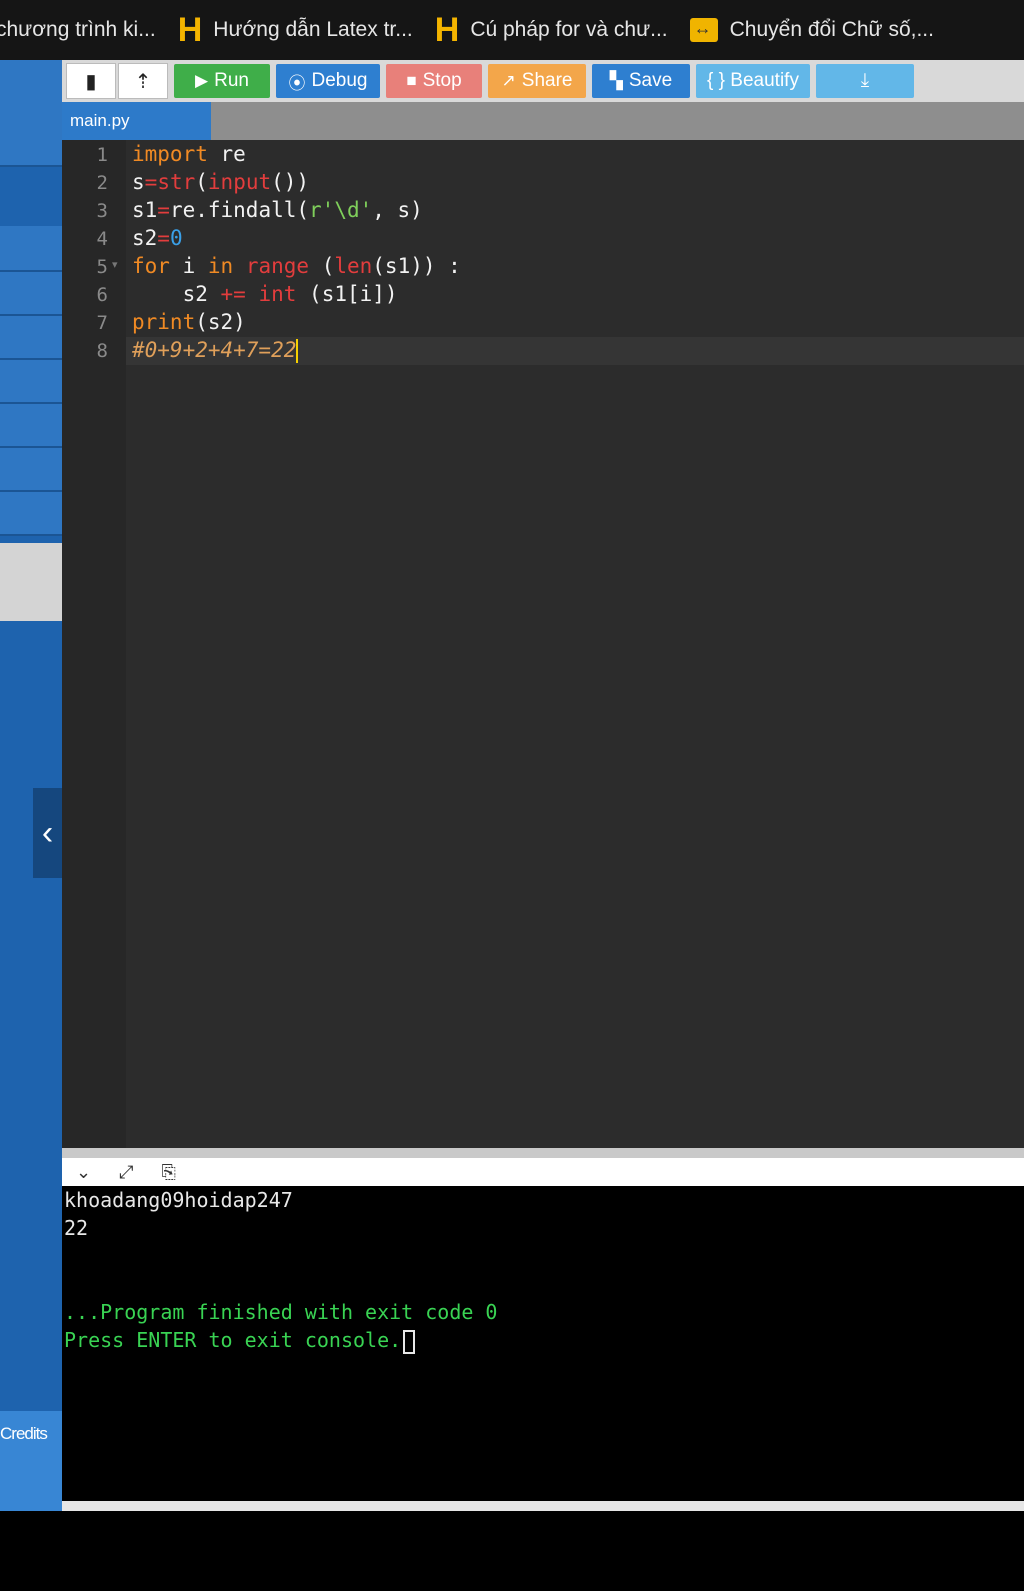 This screenshot has height=1591, width=1024. I want to click on fold-arrow-icon: ▾, so click(115, 264).